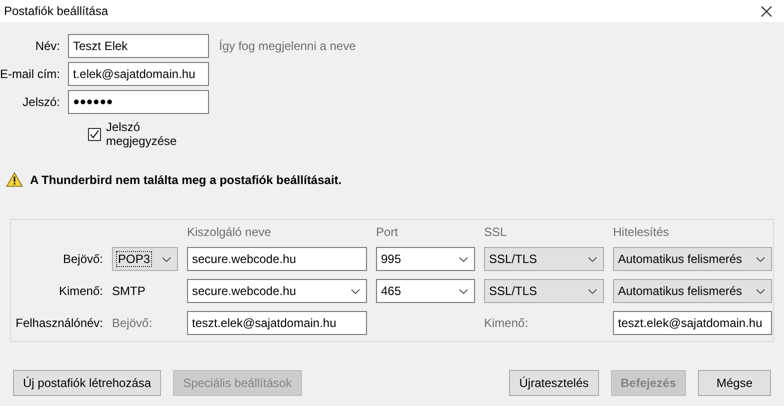 The image size is (784, 406). I want to click on column-header: Kiszolgáló neve, so click(229, 232).